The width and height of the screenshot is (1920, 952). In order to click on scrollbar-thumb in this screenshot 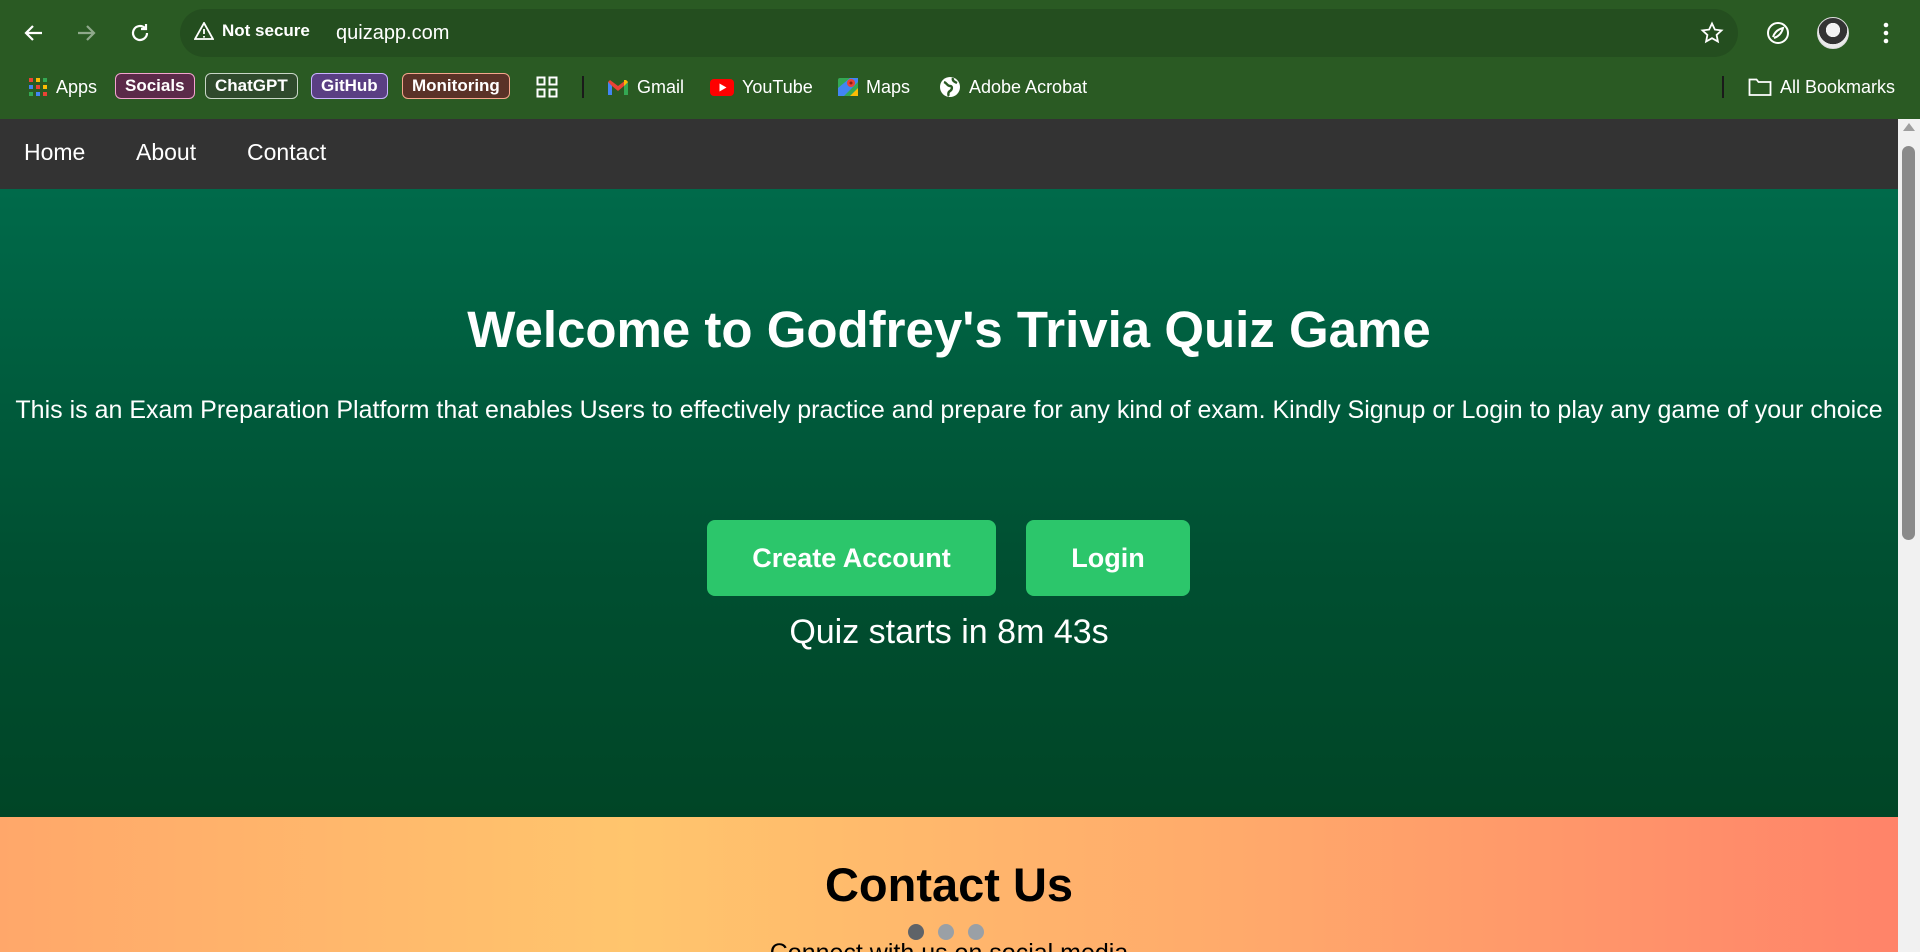, I will do `click(1908, 343)`.